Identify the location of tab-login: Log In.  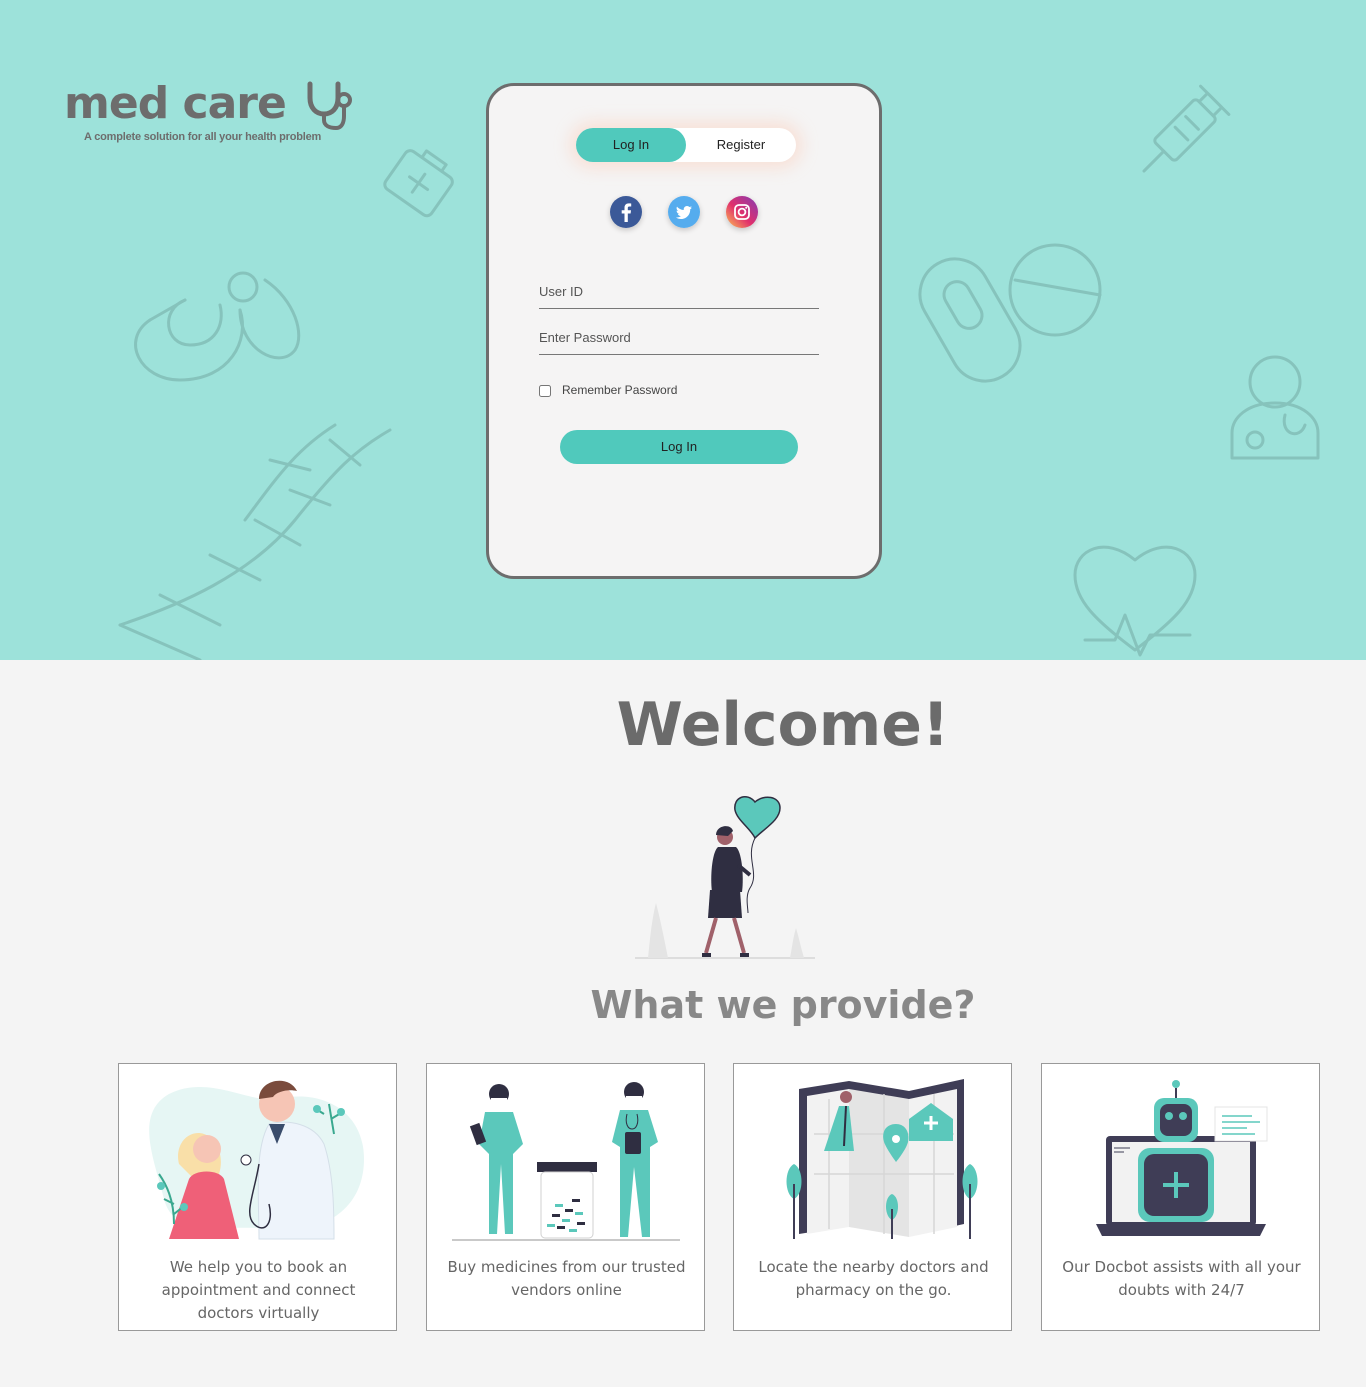
(631, 145).